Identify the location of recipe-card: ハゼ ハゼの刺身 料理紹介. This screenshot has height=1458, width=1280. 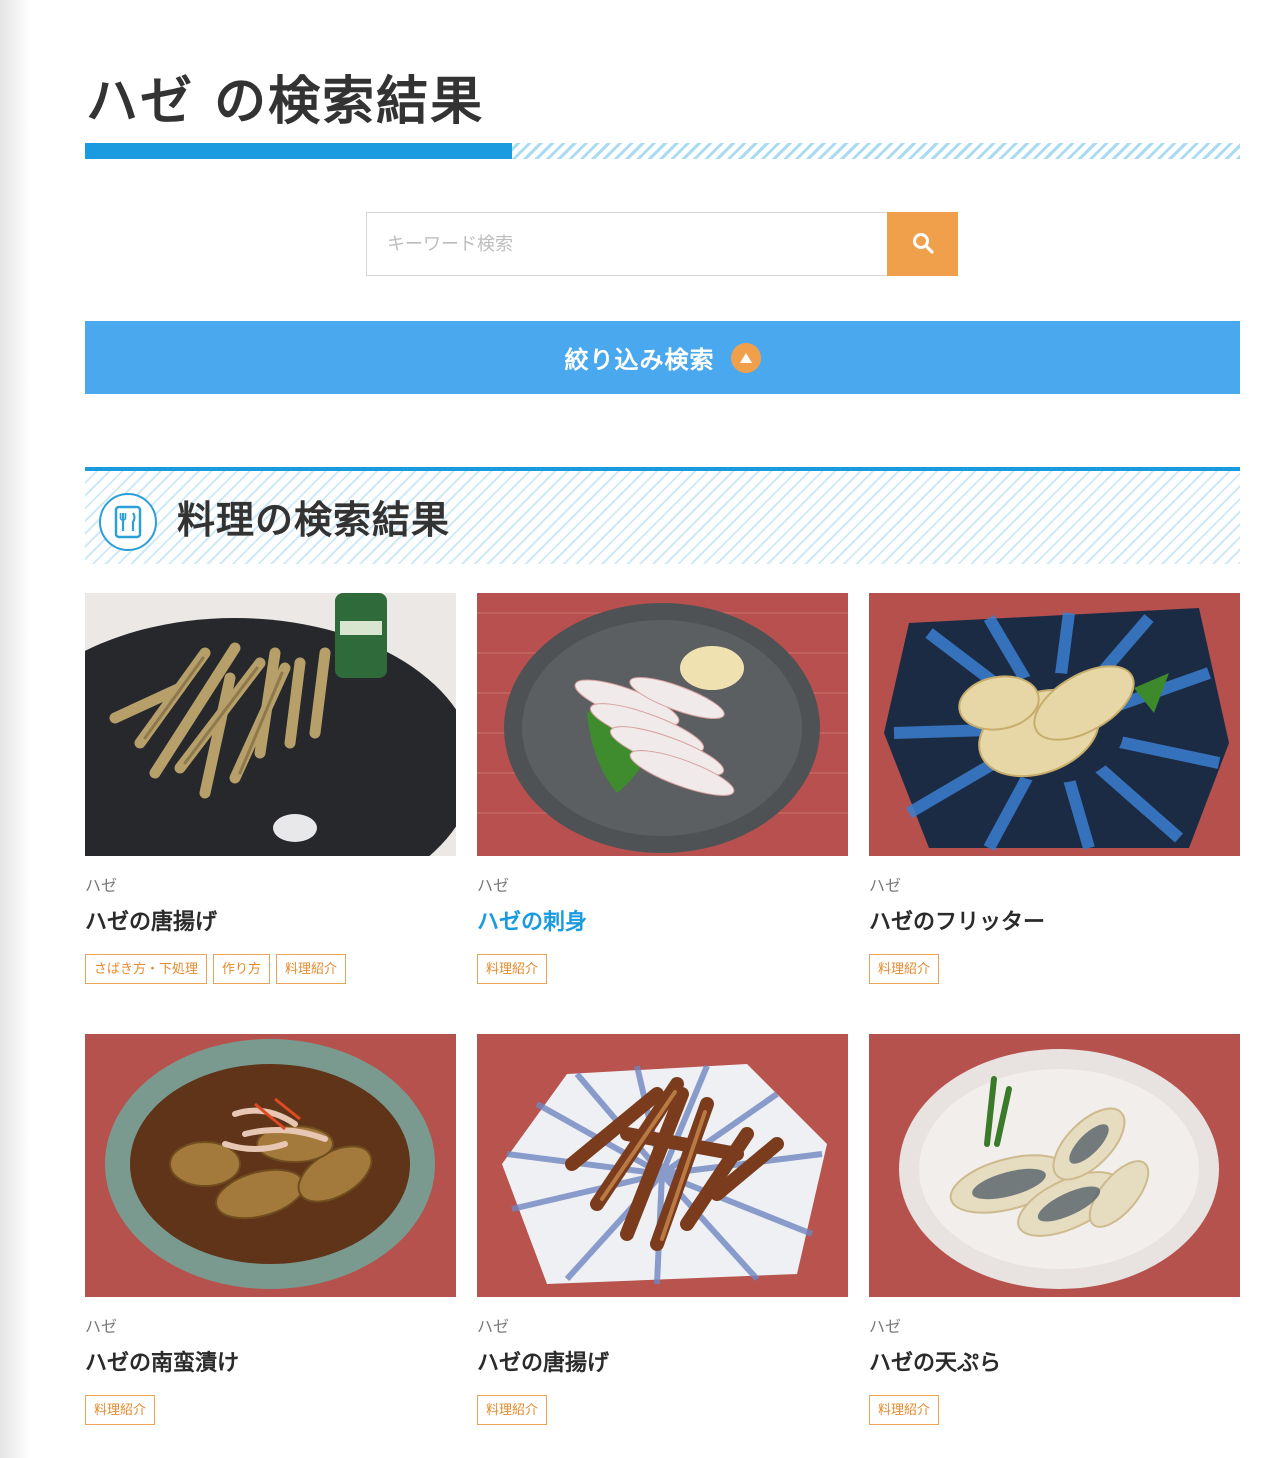
(662, 788).